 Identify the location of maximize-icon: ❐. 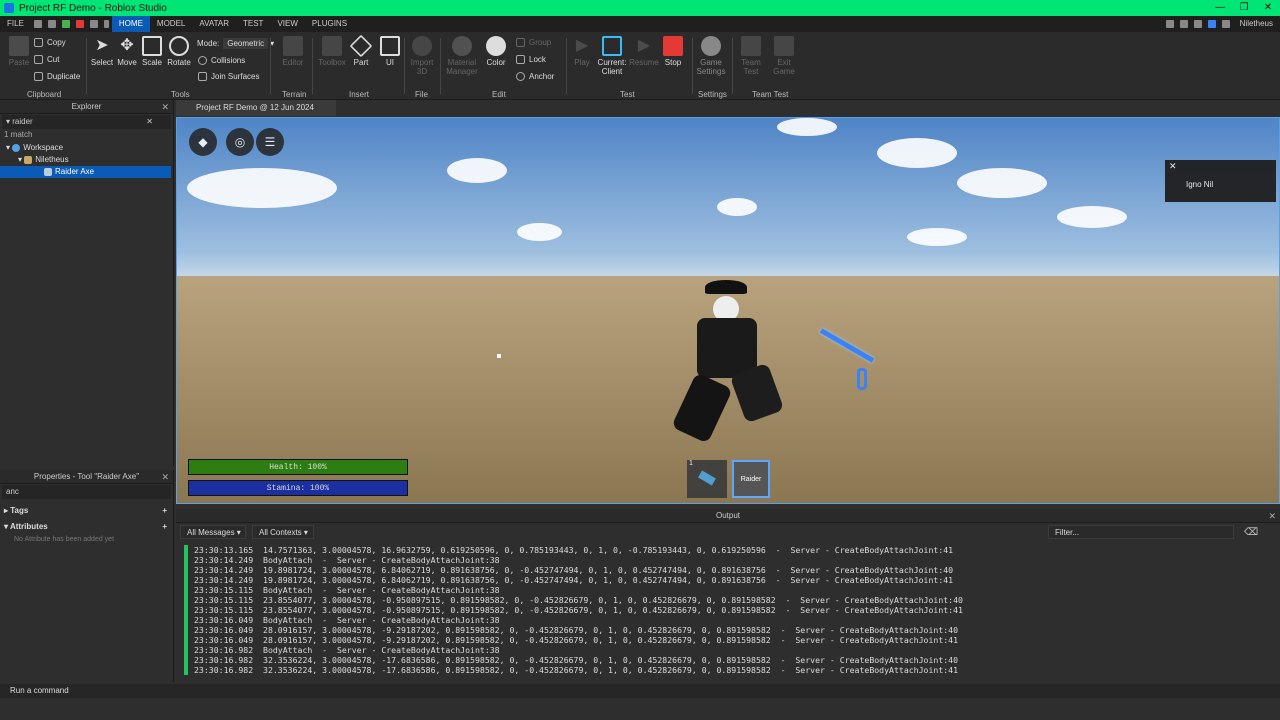
(1244, 8).